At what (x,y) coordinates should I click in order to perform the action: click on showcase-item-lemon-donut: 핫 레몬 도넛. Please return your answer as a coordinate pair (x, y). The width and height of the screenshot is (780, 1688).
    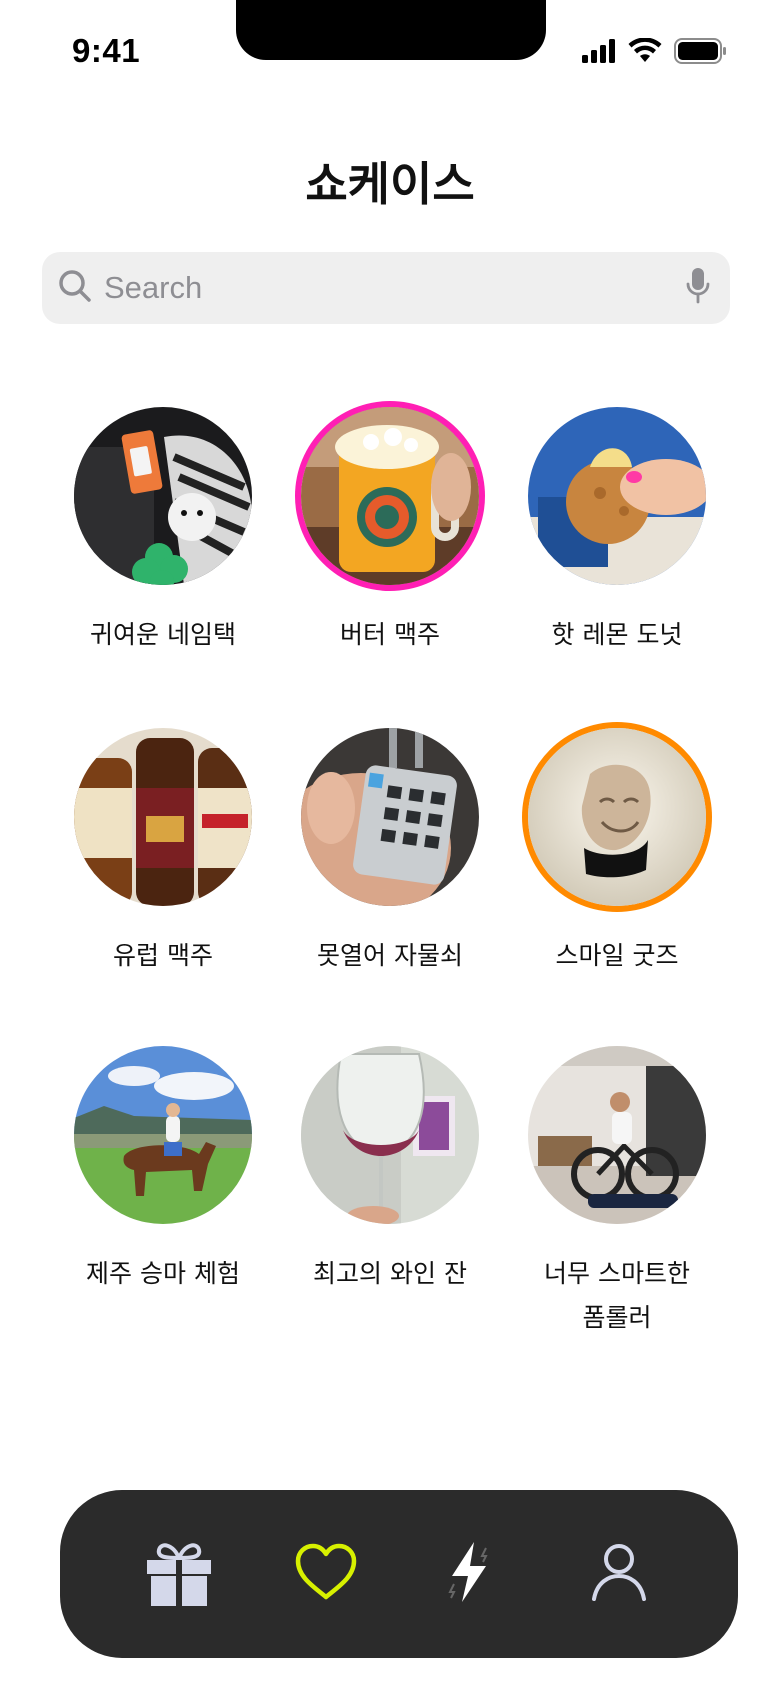
    Looking at the image, I should click on (617, 532).